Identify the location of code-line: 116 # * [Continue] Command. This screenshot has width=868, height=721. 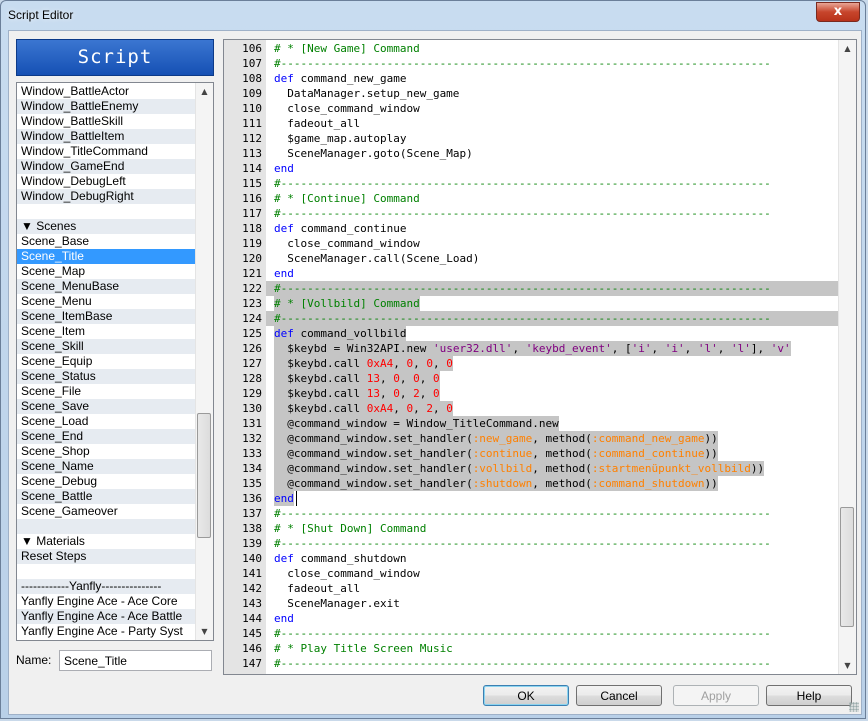
(531, 198).